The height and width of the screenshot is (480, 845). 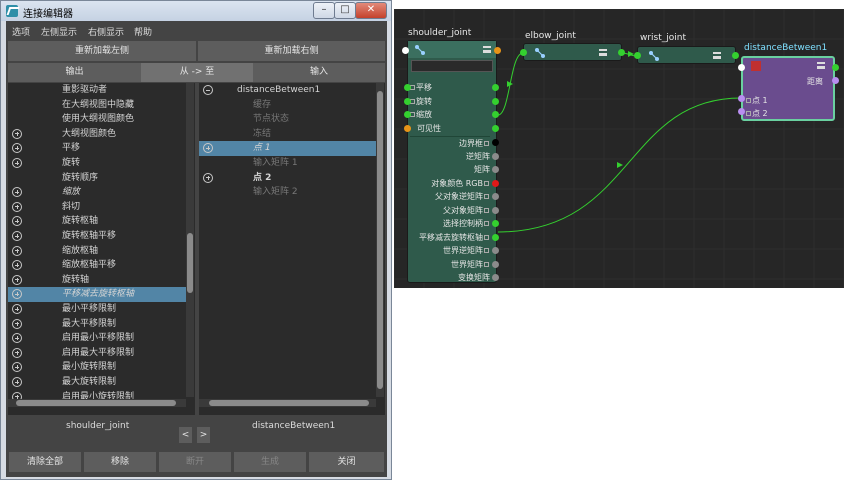 What do you see at coordinates (97, 403) in the screenshot?
I see `left-horizontal-scrollbar` at bounding box center [97, 403].